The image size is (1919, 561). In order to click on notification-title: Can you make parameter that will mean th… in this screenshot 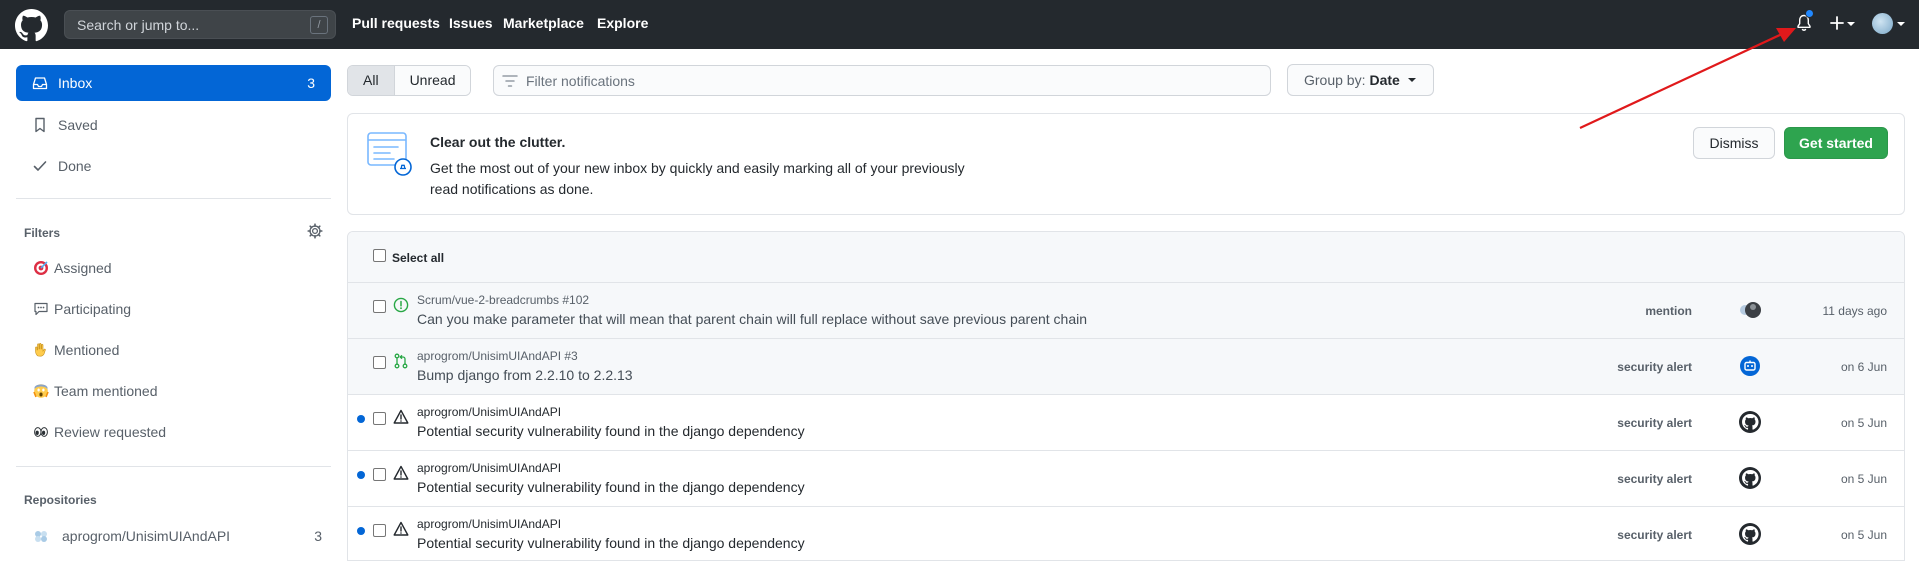, I will do `click(752, 319)`.